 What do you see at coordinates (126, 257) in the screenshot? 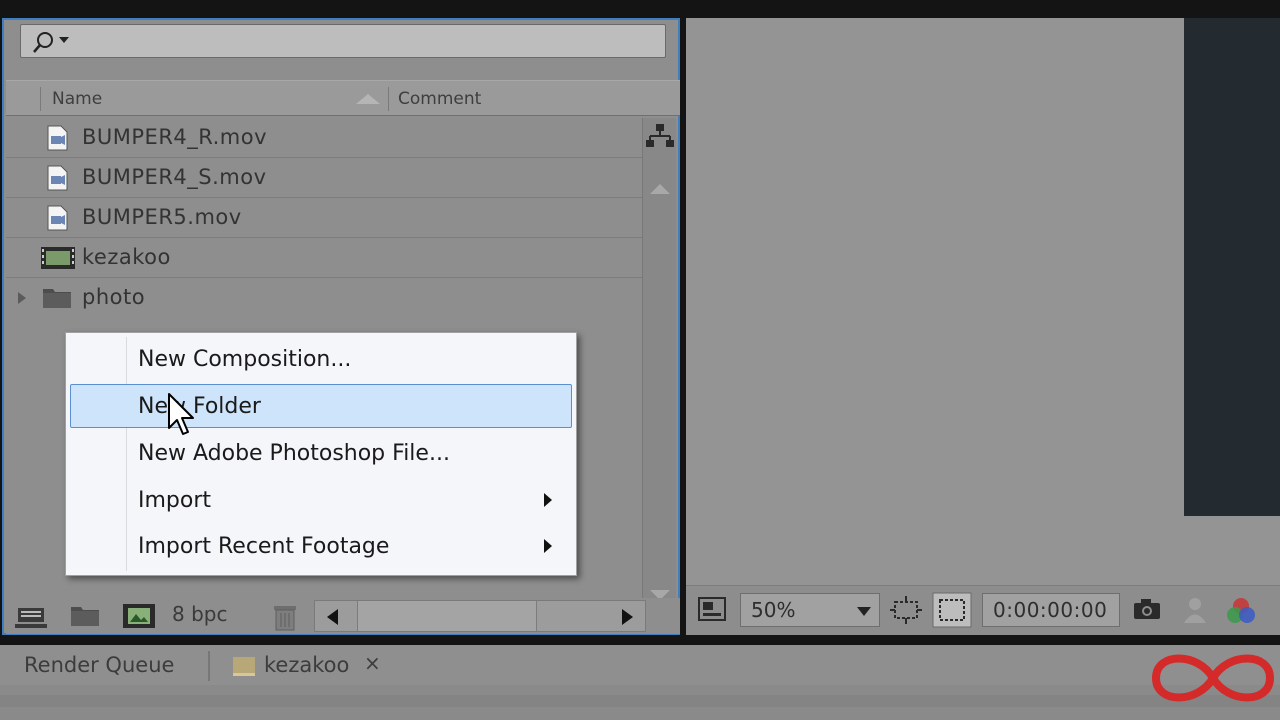
I see `item-name: kezakoo` at bounding box center [126, 257].